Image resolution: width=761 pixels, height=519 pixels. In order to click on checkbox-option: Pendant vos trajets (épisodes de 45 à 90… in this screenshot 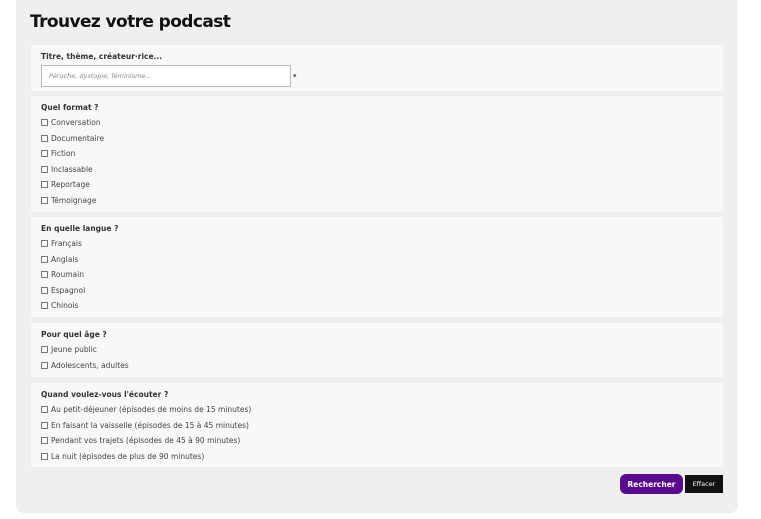, I will do `click(382, 441)`.